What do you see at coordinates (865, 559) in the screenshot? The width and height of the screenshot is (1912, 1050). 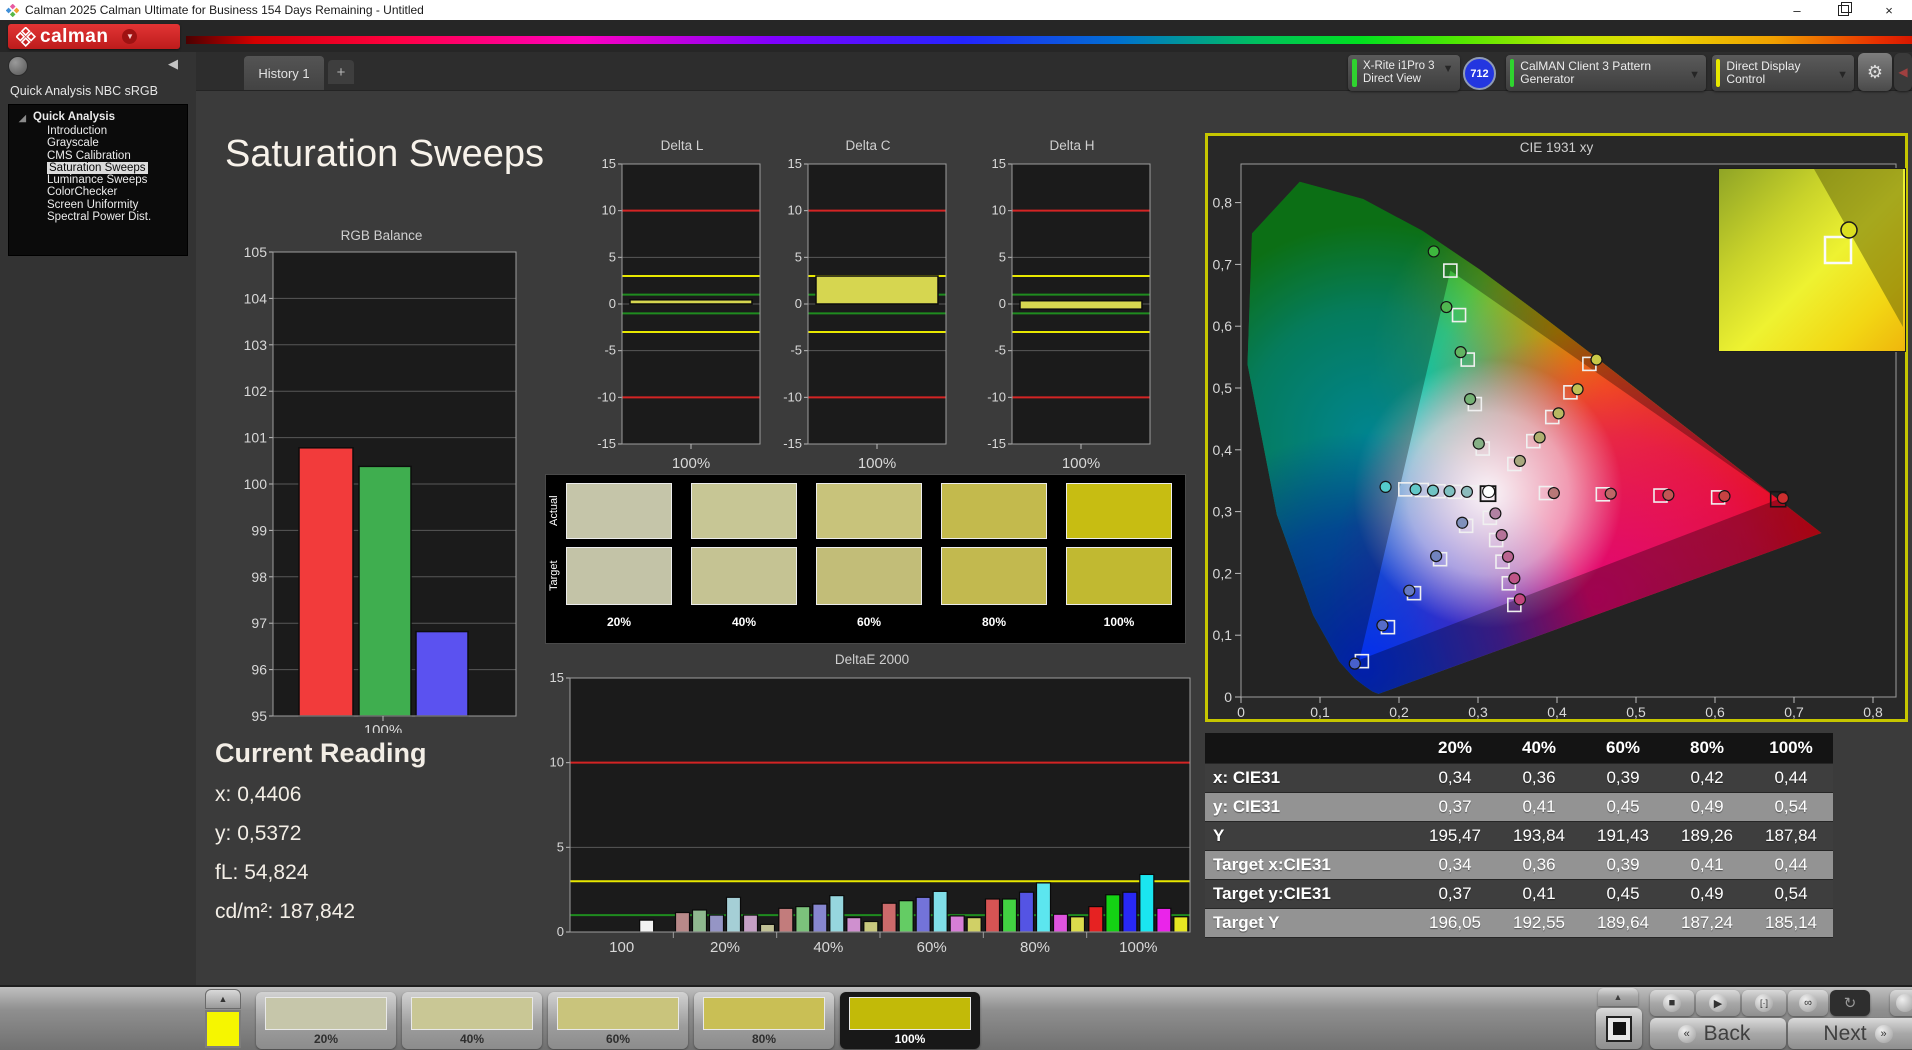 I see `actual-target-swatches: Actual Target 20% 40% 60% 80% 100%` at bounding box center [865, 559].